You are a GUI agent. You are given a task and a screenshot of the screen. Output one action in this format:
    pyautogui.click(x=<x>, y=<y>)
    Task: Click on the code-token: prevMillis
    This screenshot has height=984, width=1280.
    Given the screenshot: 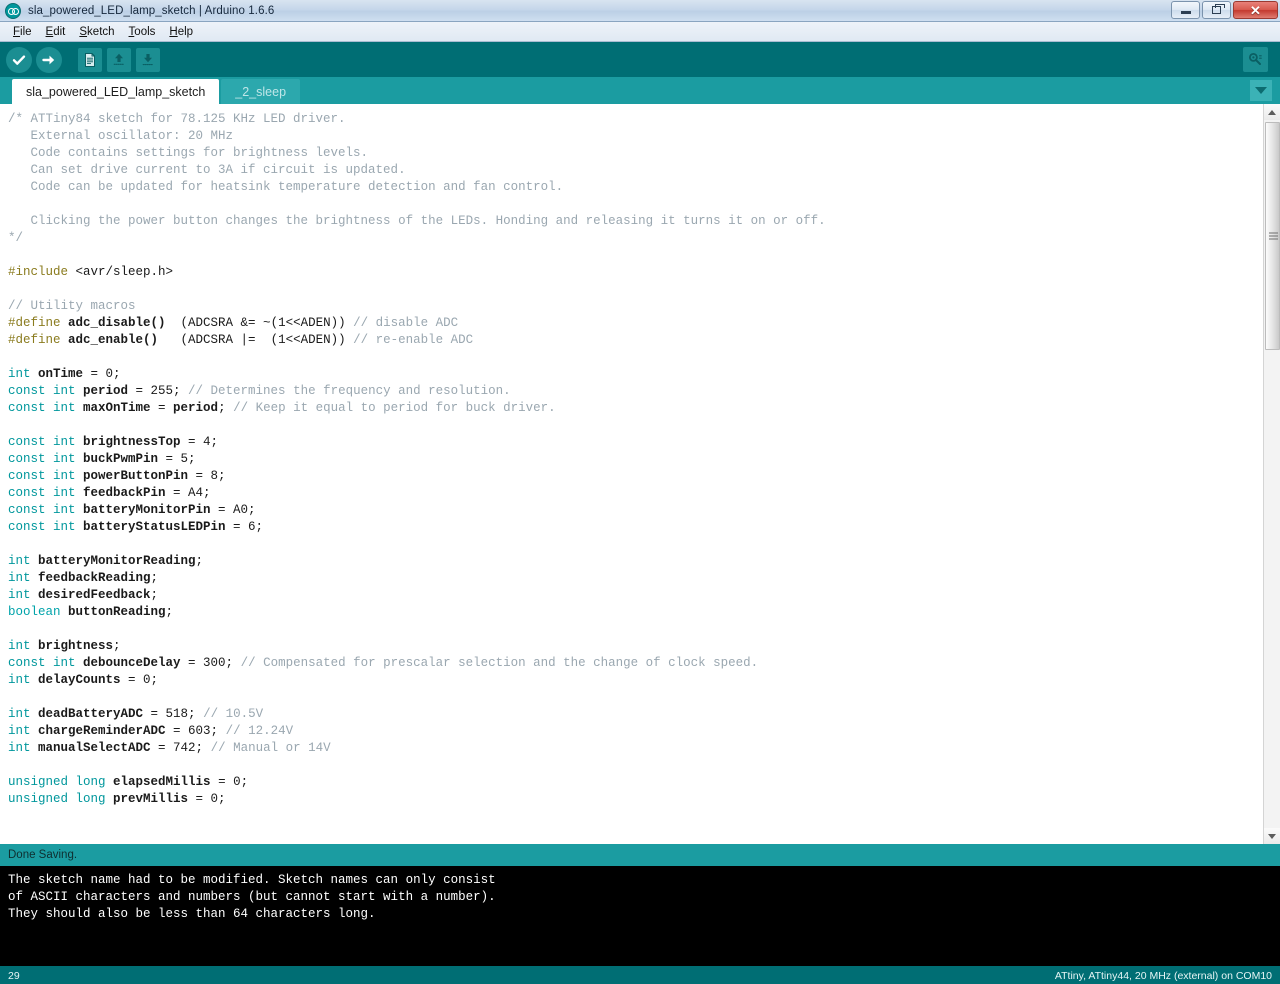 What is the action you would take?
    pyautogui.click(x=147, y=799)
    